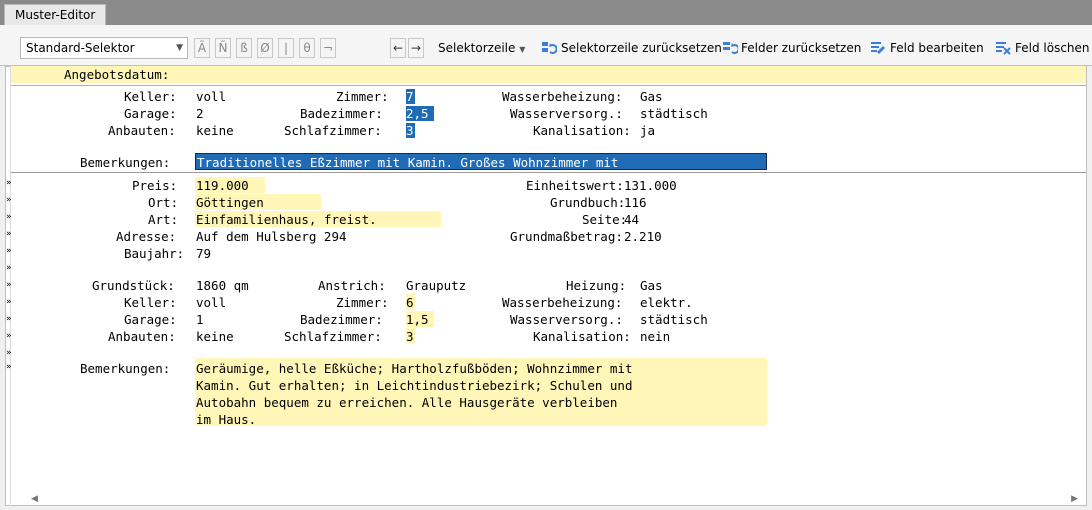  What do you see at coordinates (582, 130) in the screenshot?
I see `label-kanalisation: Kanalisation:` at bounding box center [582, 130].